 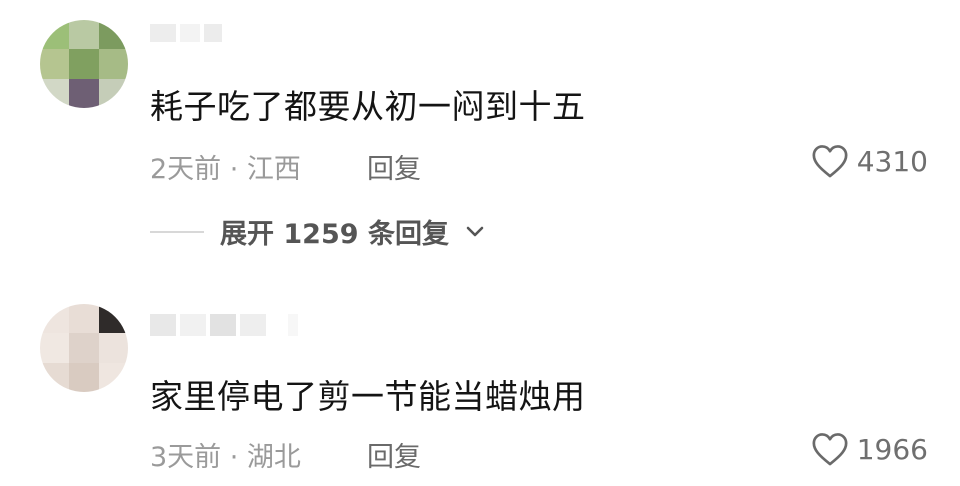 What do you see at coordinates (368, 396) in the screenshot?
I see `comment-text: 家里停电了剪一节能当蜡烛用` at bounding box center [368, 396].